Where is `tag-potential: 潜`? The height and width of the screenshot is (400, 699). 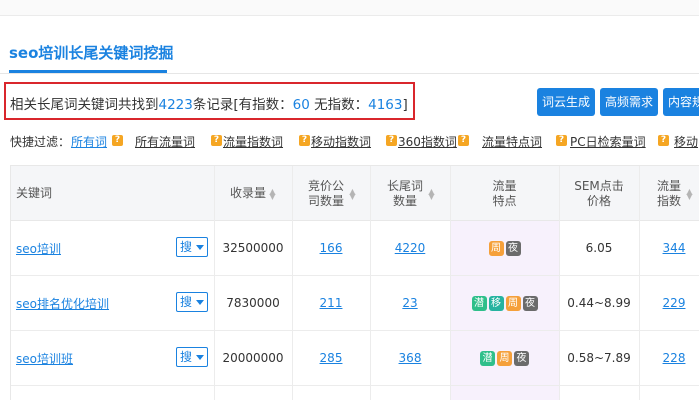 tag-potential: 潜 is located at coordinates (487, 358).